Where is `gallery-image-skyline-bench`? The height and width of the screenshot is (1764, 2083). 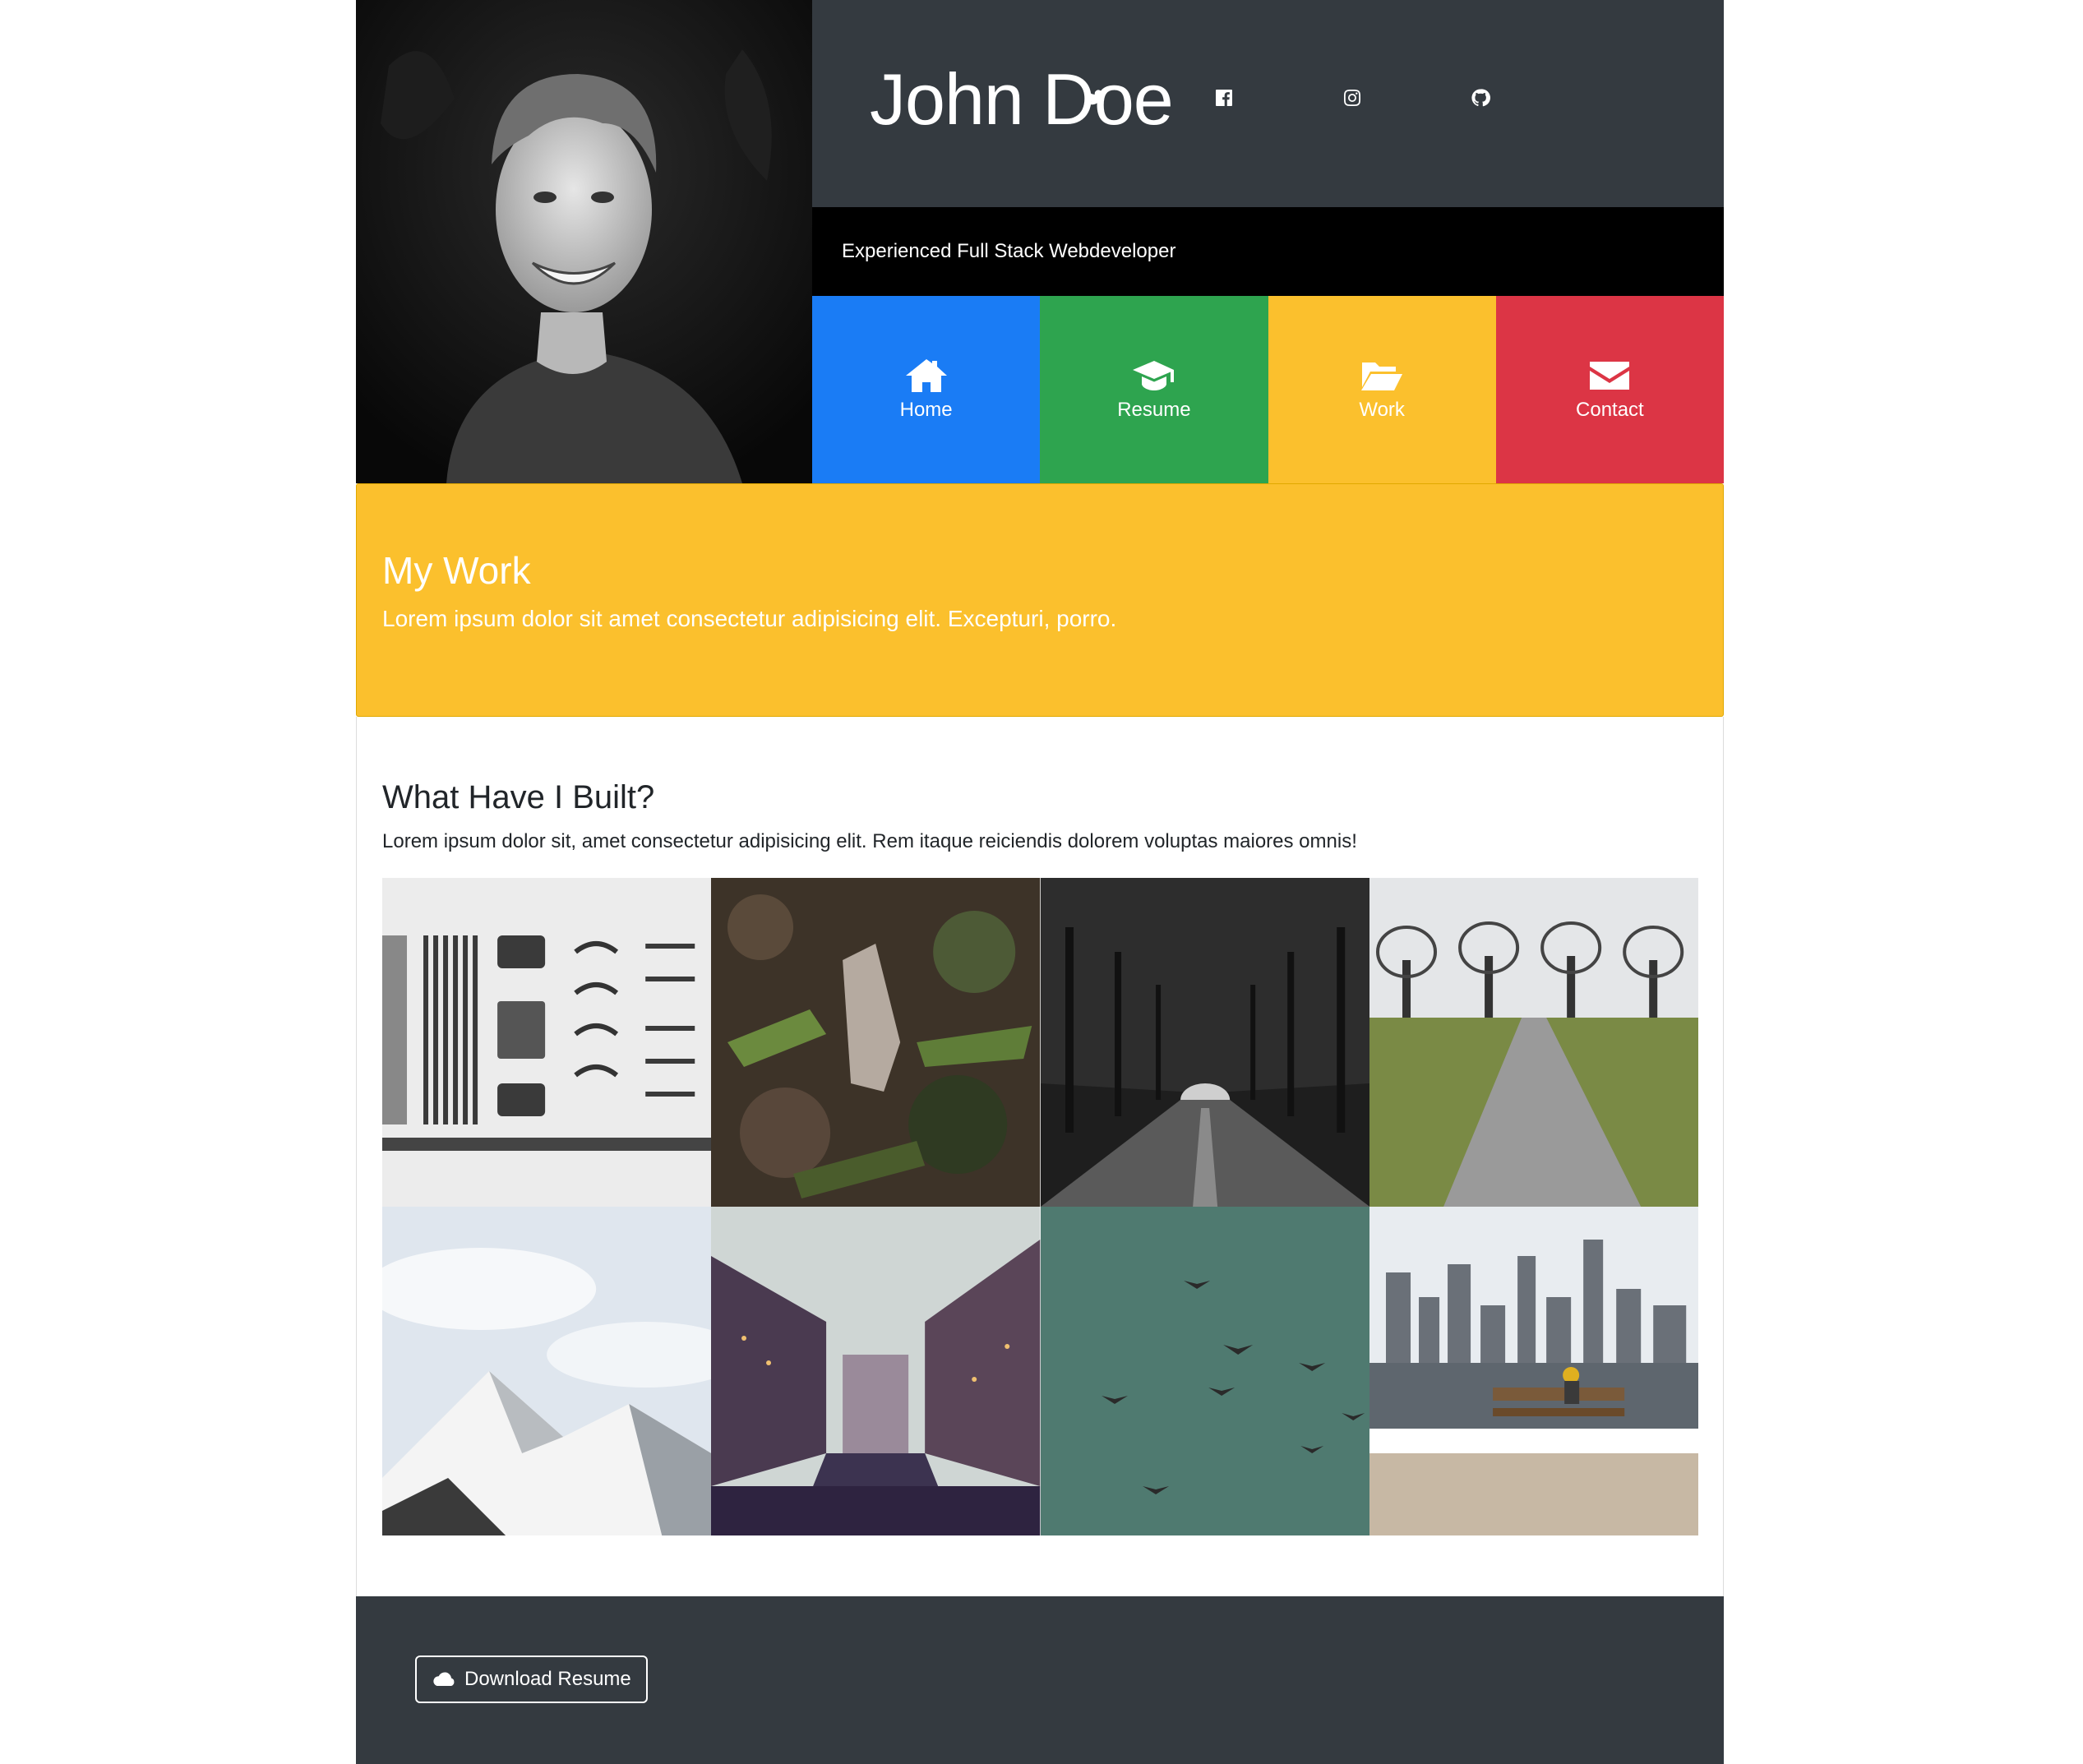
gallery-image-skyline-bench is located at coordinates (1533, 1371).